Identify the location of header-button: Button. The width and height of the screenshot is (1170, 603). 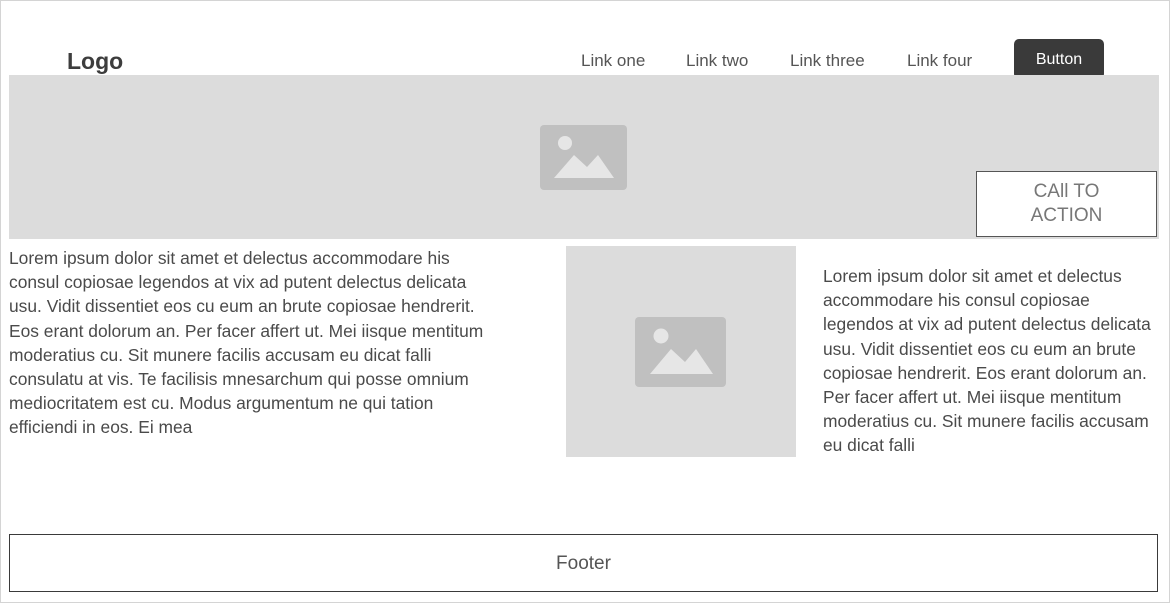
(1059, 59).